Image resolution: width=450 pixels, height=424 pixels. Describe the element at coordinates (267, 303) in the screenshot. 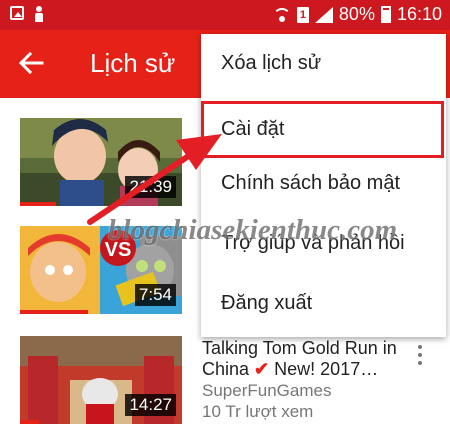

I see `menu-item-label: Đăng xuất` at that location.